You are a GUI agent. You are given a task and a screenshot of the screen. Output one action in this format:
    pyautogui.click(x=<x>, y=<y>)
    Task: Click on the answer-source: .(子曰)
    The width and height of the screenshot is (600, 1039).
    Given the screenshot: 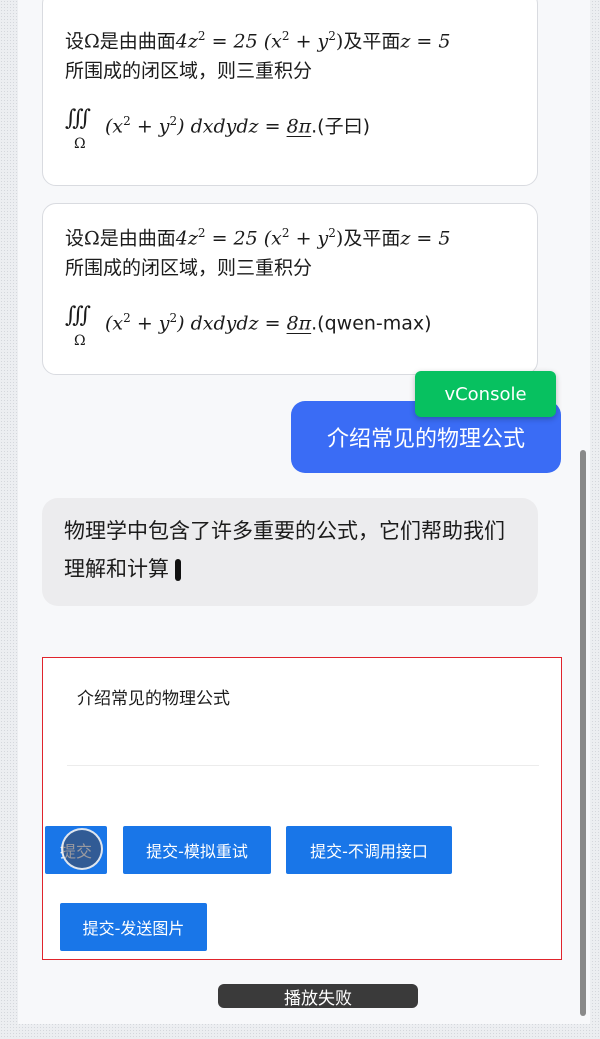 What is the action you would take?
    pyautogui.click(x=341, y=126)
    